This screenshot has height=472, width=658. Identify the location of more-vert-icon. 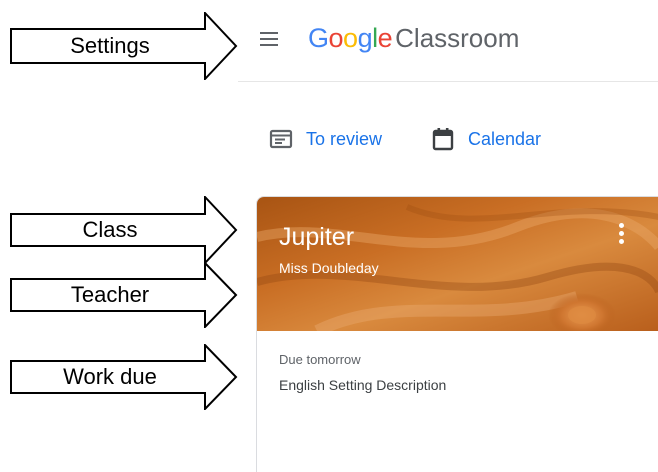
(621, 235).